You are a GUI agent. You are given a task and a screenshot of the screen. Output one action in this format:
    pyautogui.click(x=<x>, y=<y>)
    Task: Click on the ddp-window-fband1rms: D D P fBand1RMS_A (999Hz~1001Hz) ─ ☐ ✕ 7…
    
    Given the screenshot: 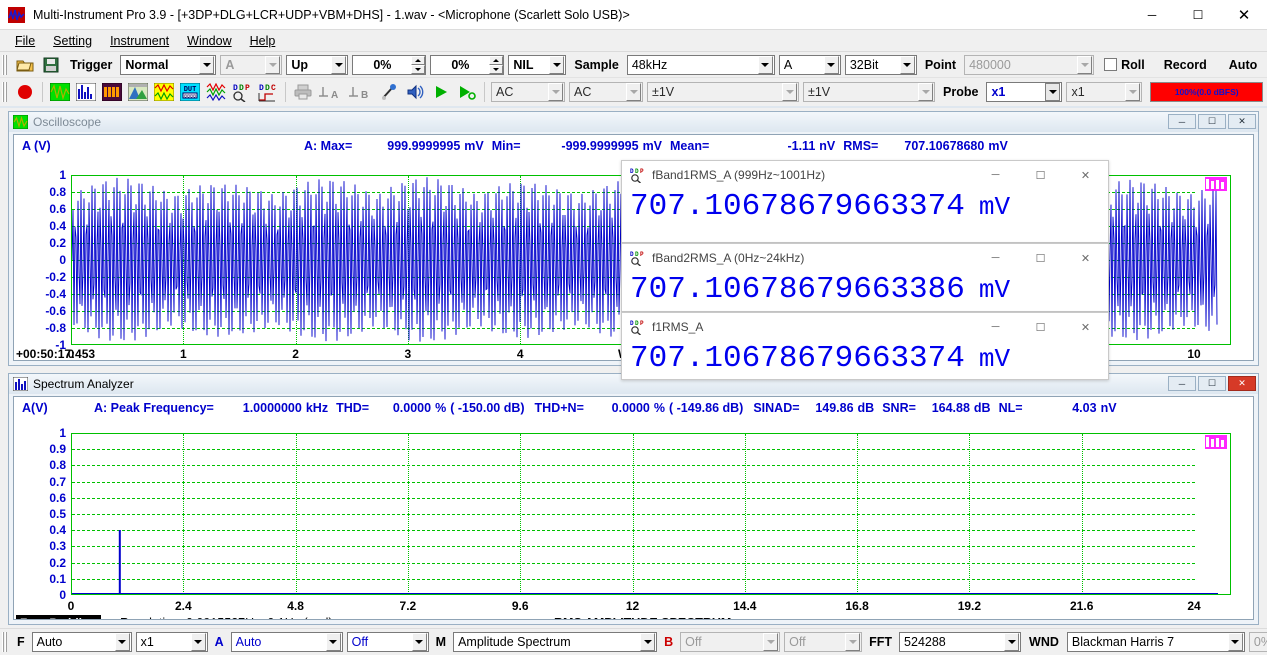 What is the action you would take?
    pyautogui.click(x=865, y=201)
    